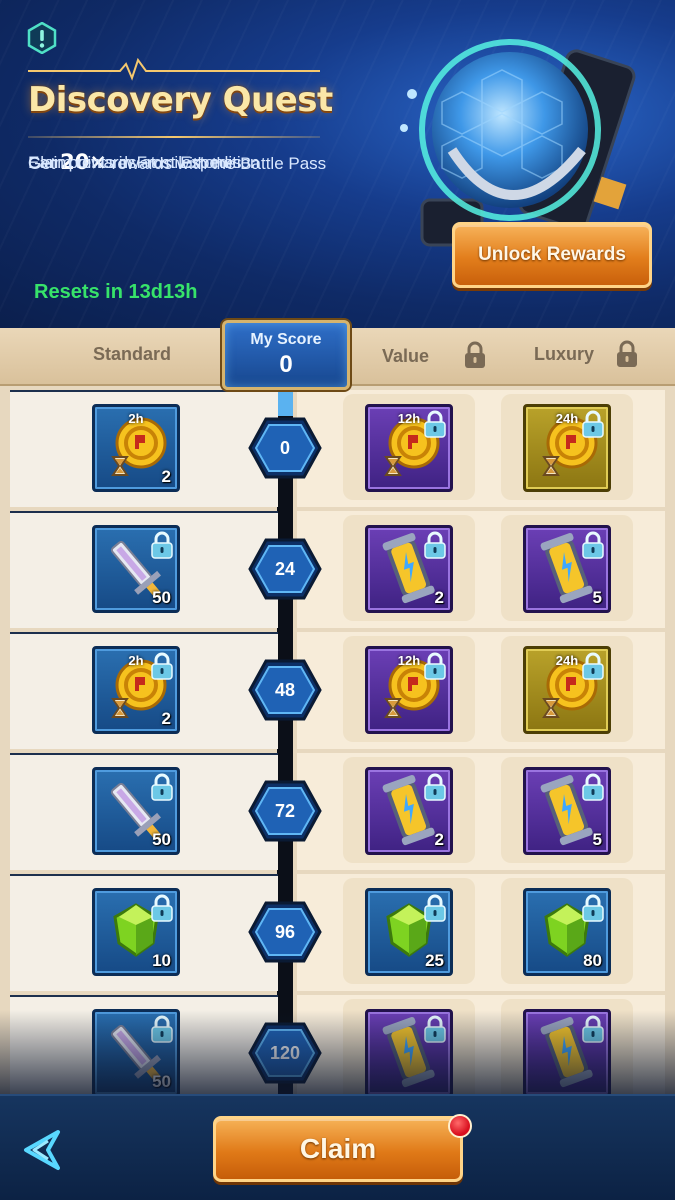 The width and height of the screenshot is (675, 1200). I want to click on reward-quantity: 10, so click(161, 960).